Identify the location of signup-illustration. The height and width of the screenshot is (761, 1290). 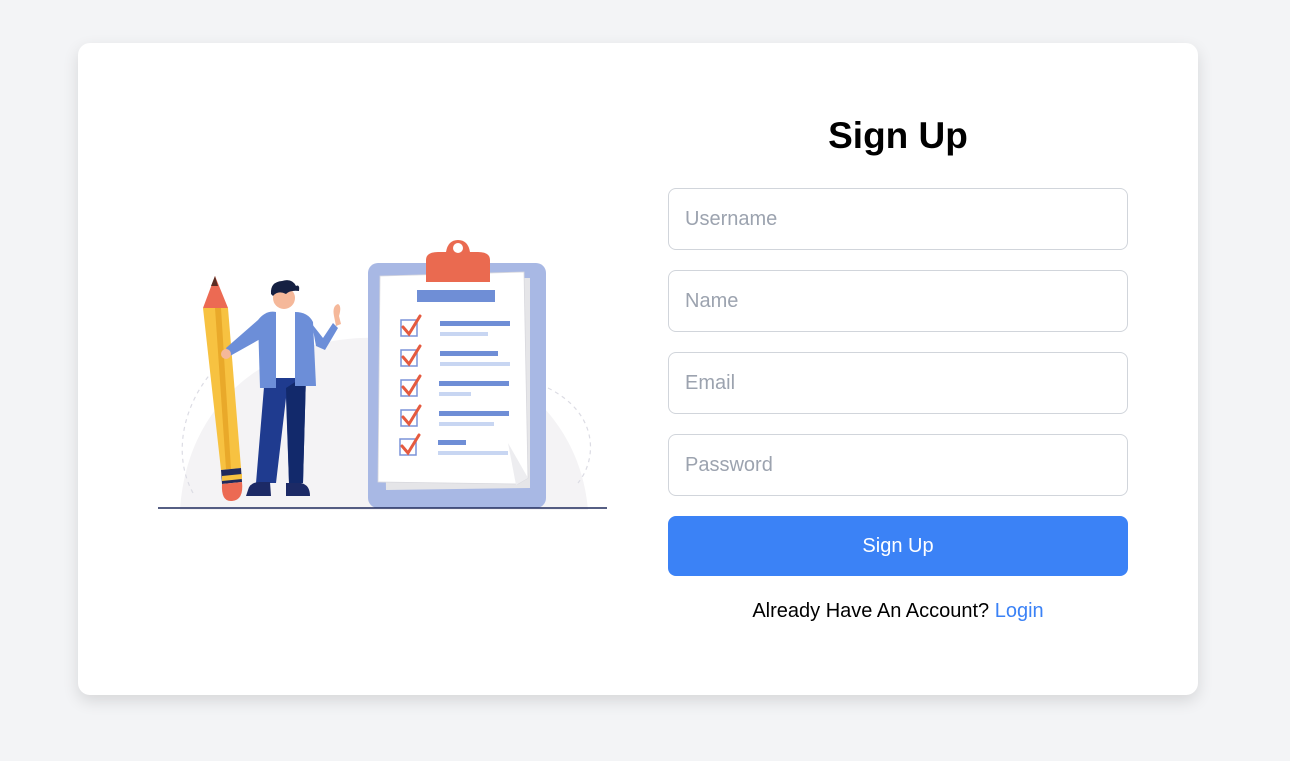
(382, 375).